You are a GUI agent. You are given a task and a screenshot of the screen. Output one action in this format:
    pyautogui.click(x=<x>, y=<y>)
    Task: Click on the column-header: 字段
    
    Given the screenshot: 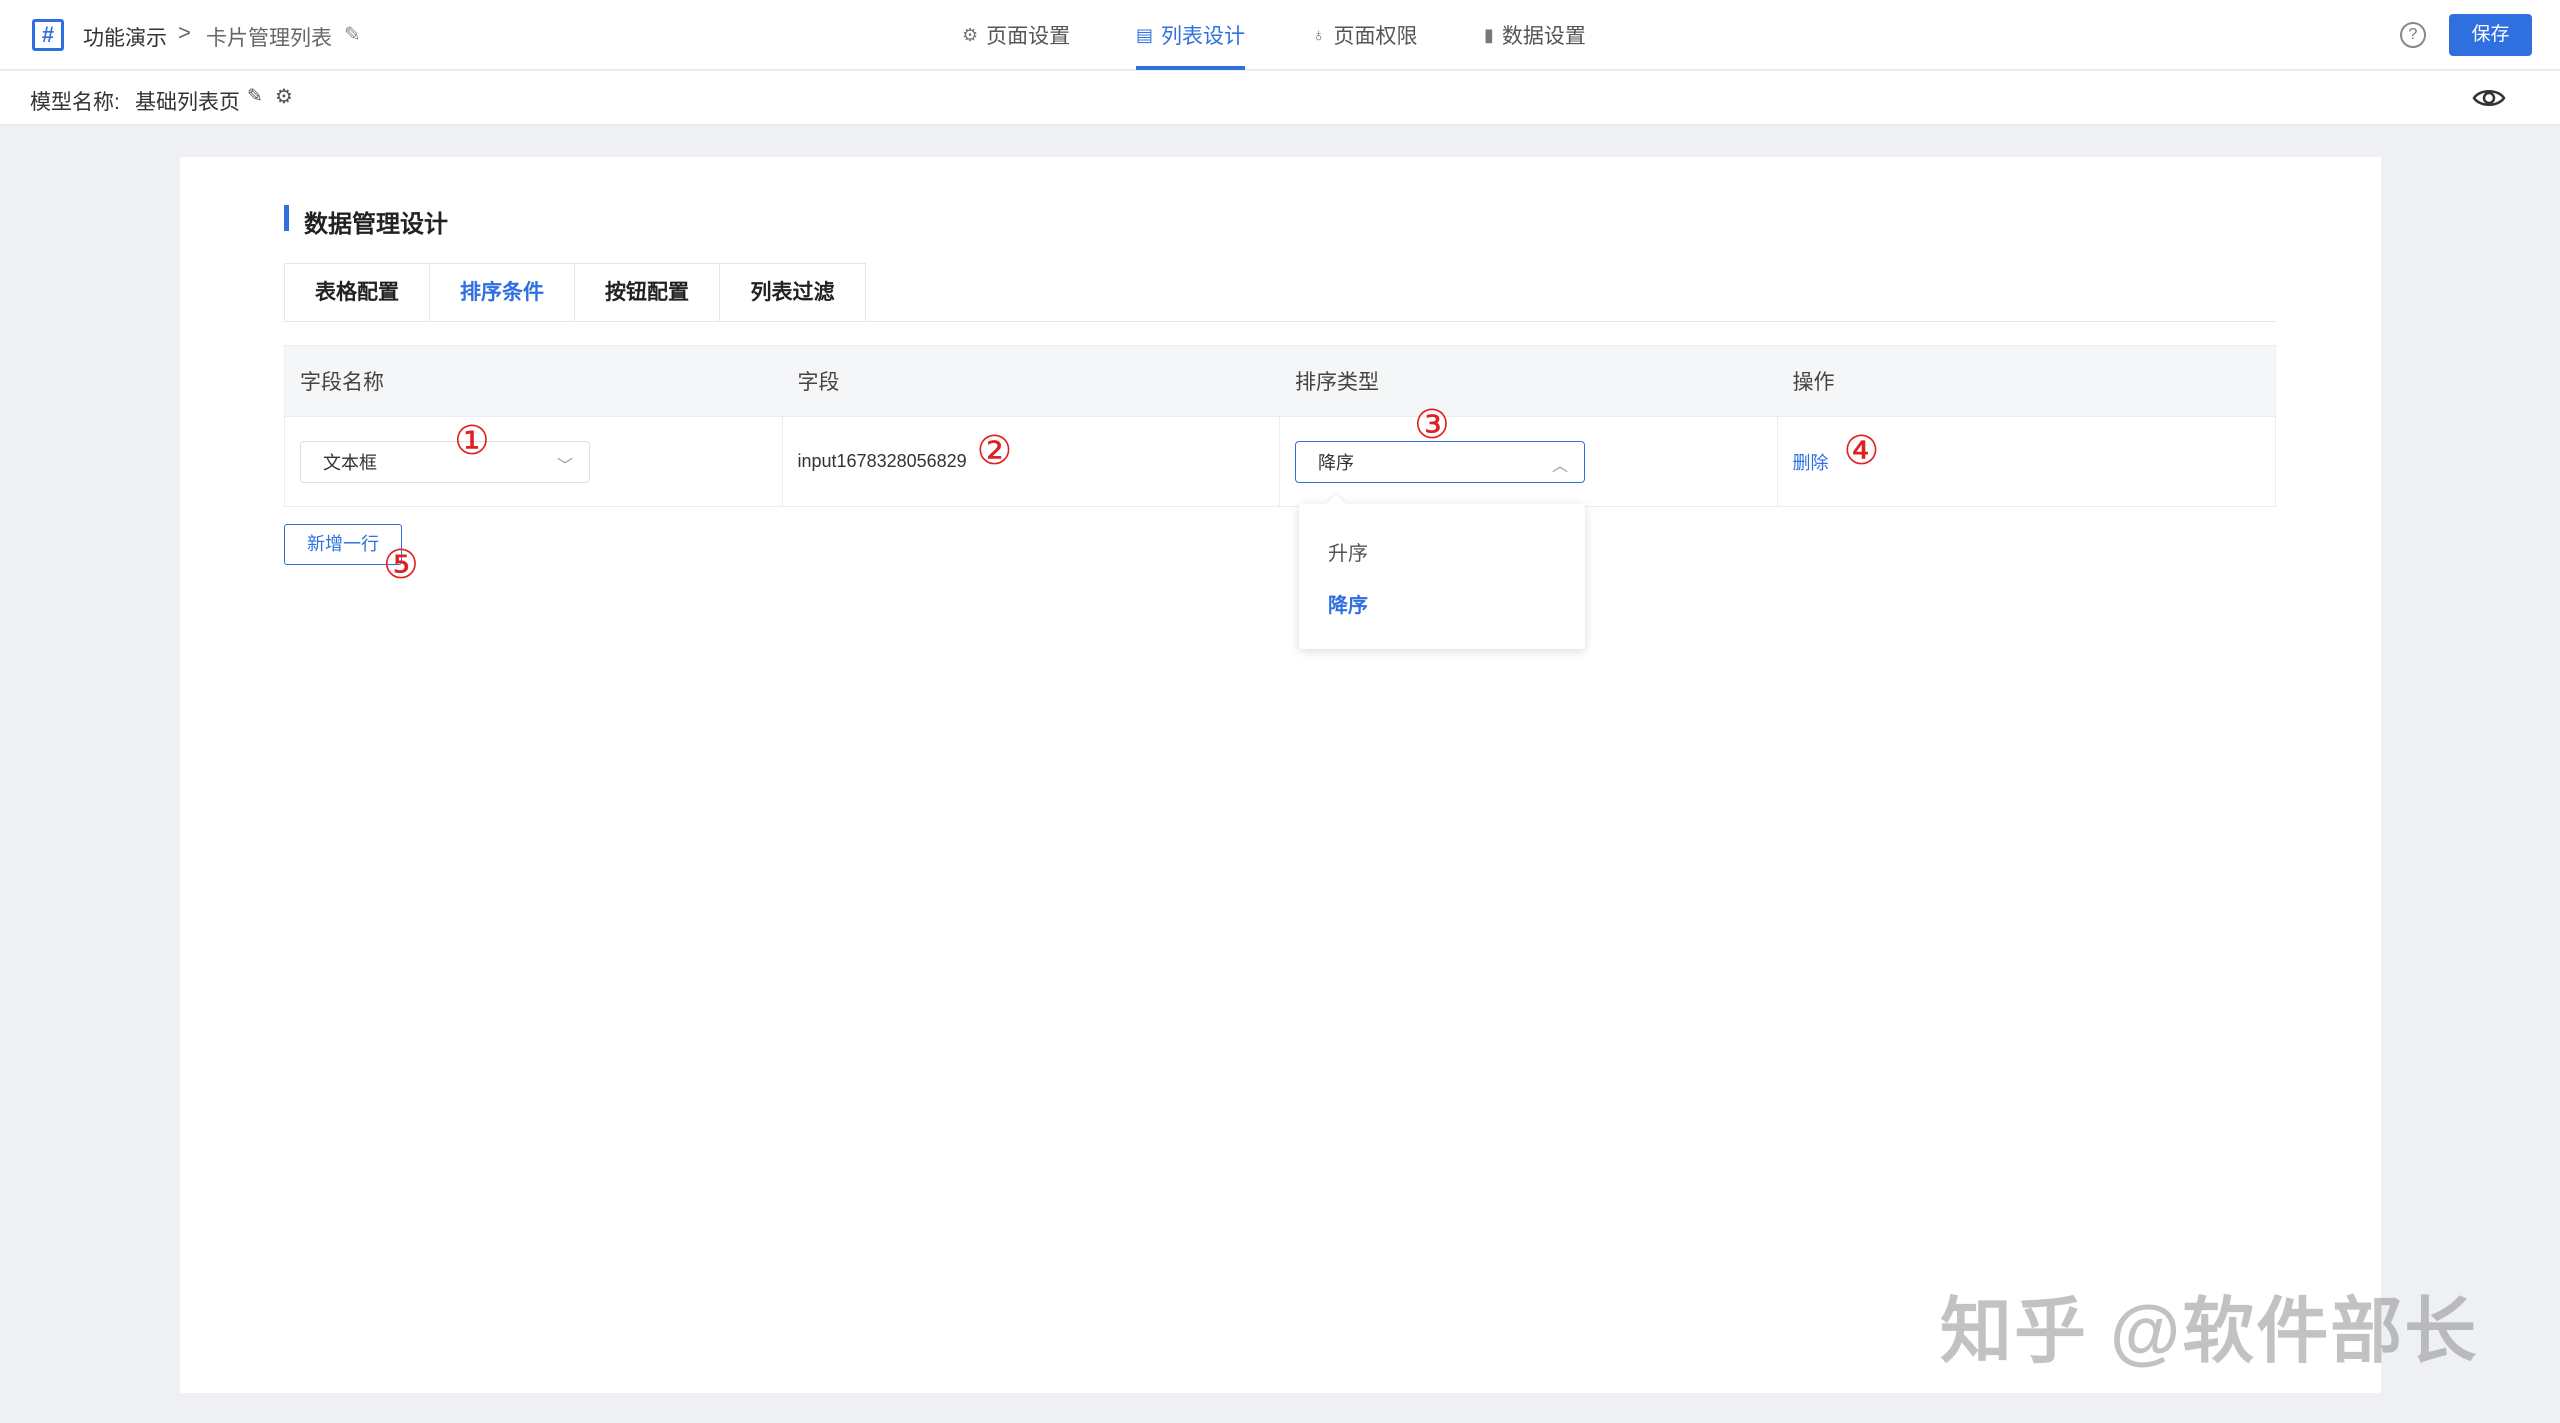 What is the action you would take?
    pyautogui.click(x=818, y=382)
    